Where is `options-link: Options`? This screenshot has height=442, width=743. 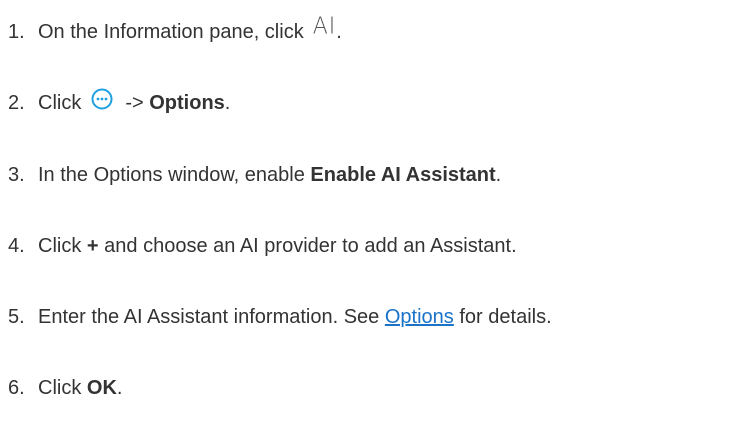 options-link: Options is located at coordinates (419, 317).